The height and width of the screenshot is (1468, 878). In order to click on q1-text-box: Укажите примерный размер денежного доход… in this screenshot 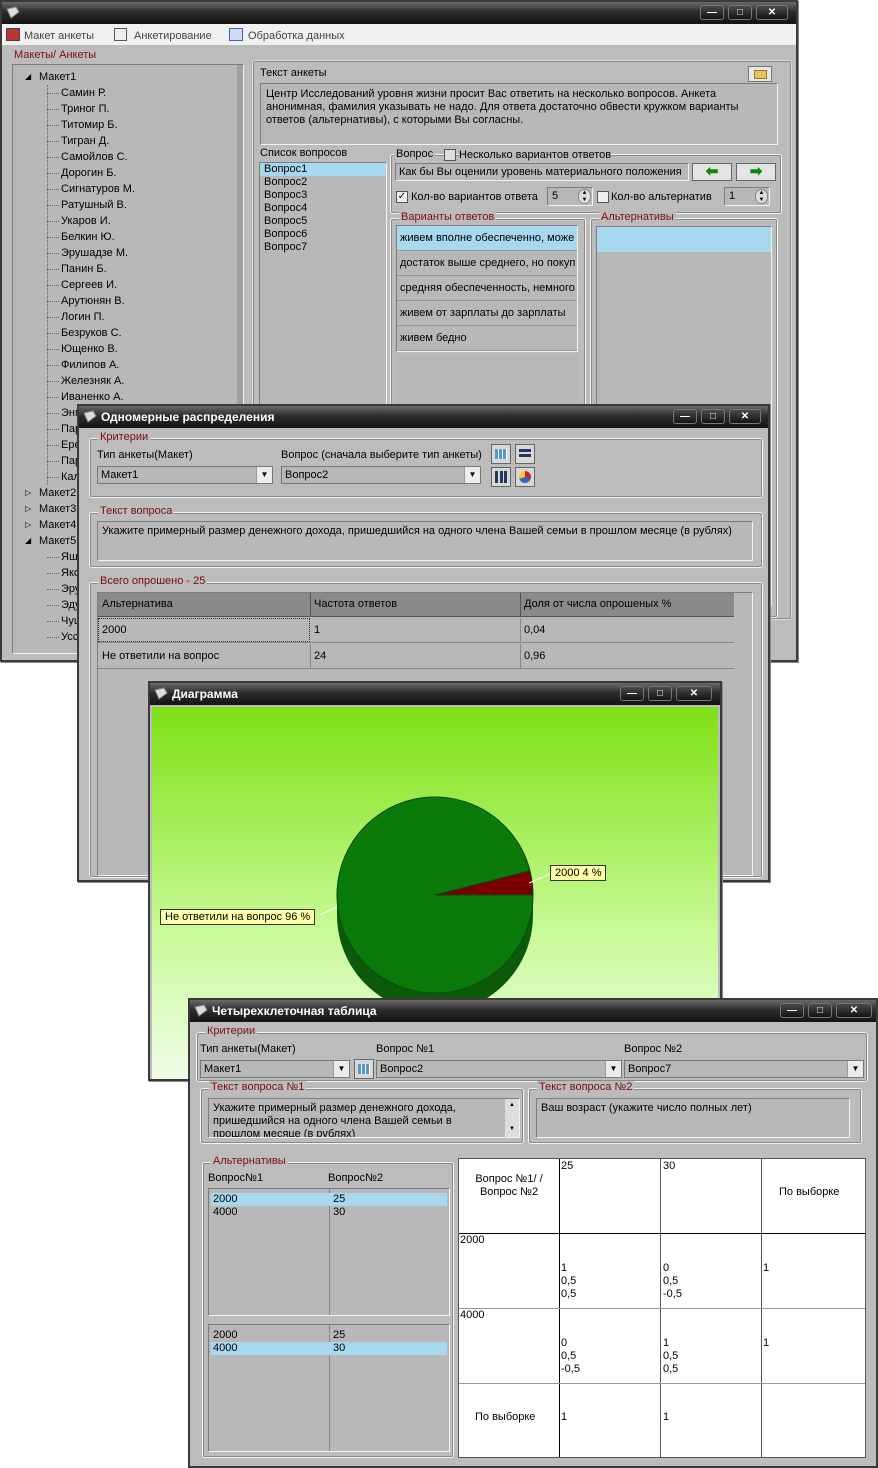, I will do `click(364, 1118)`.